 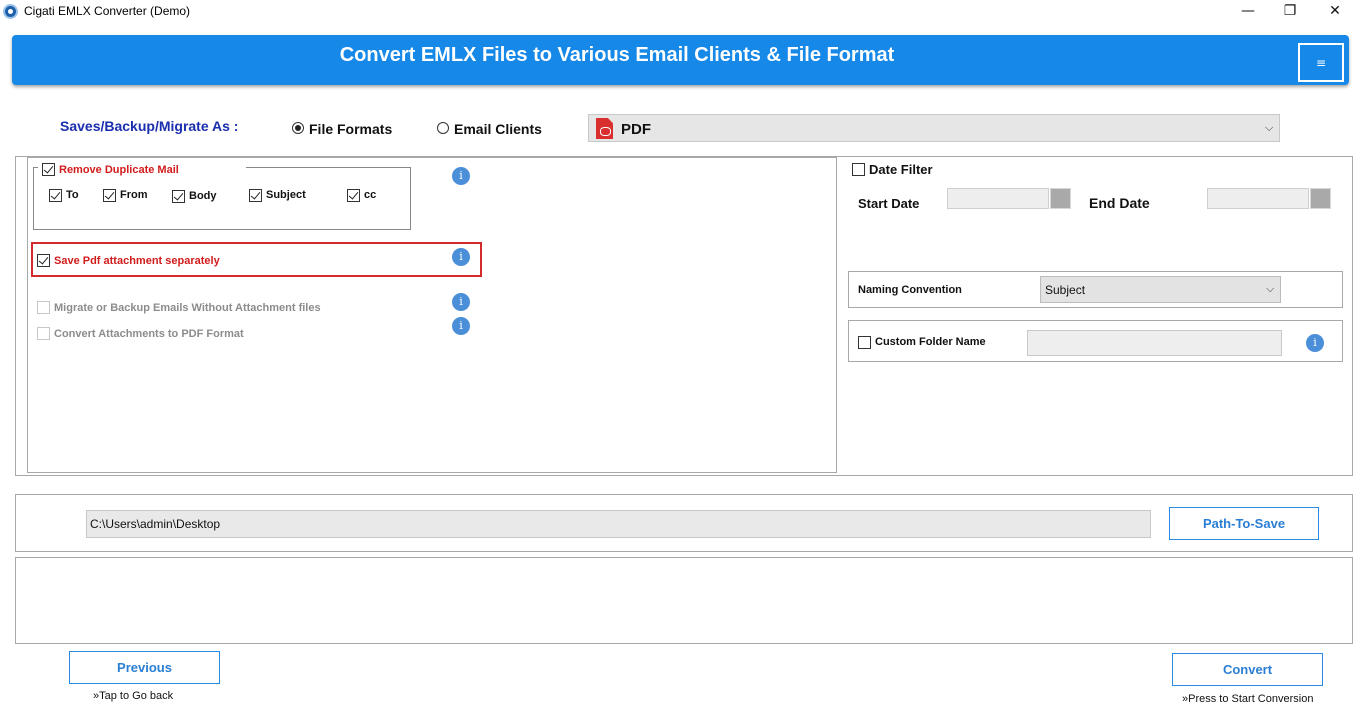 I want to click on duplicate-to-label: To, so click(x=72, y=195).